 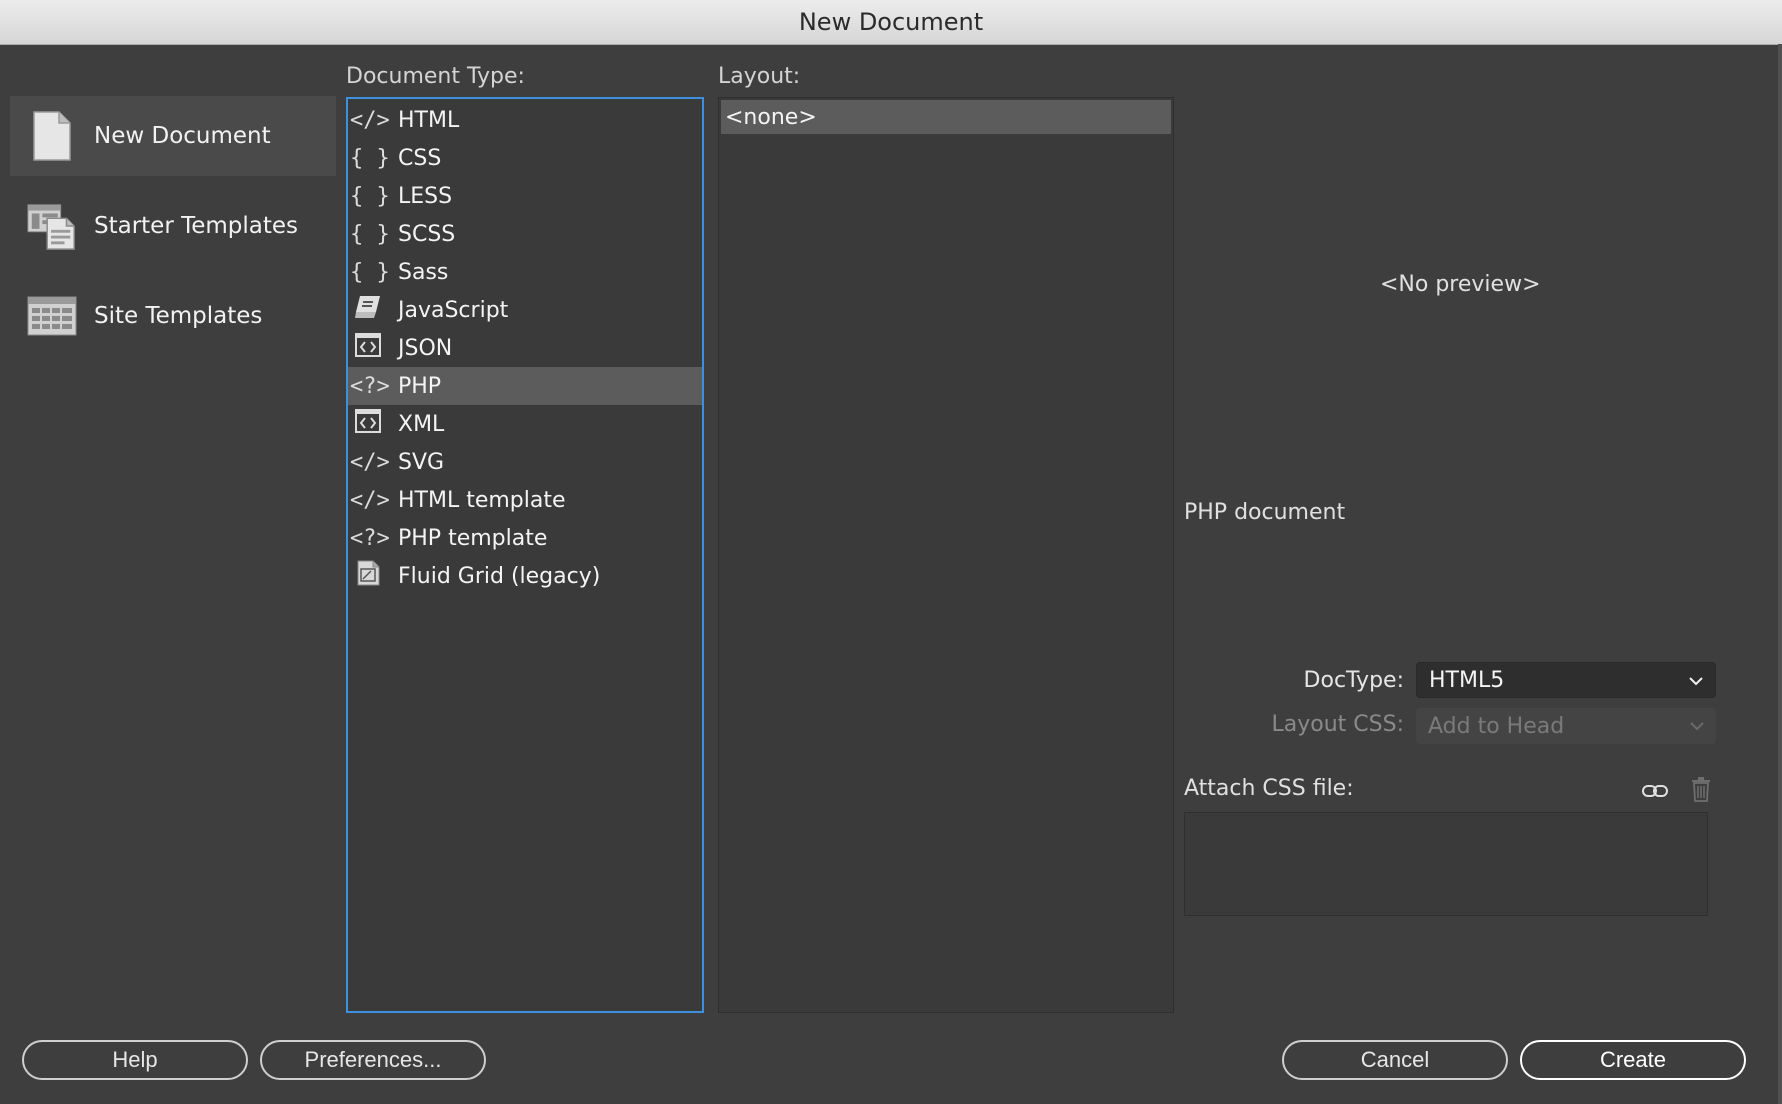 What do you see at coordinates (1395, 1060) in the screenshot?
I see `cancel-button: Cancel` at bounding box center [1395, 1060].